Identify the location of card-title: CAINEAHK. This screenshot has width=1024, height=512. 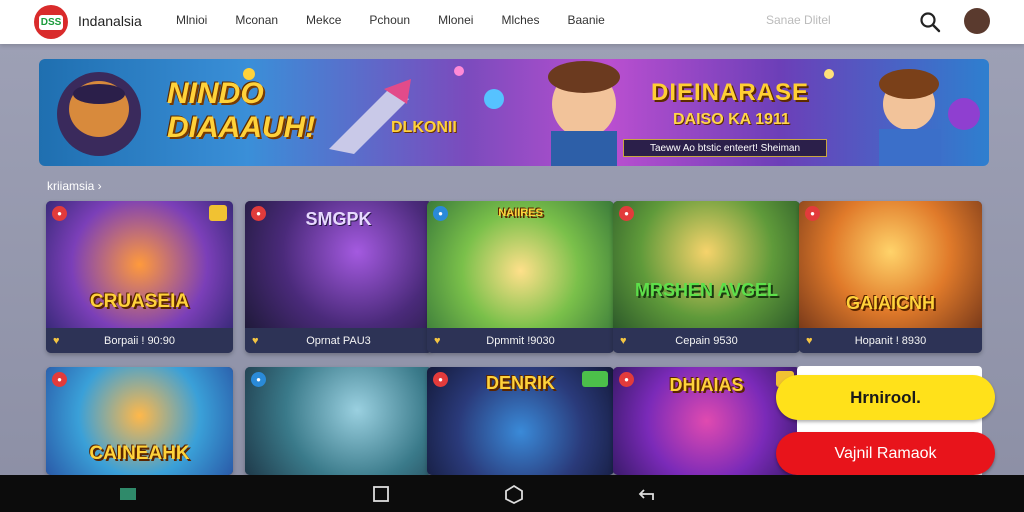
(139, 453).